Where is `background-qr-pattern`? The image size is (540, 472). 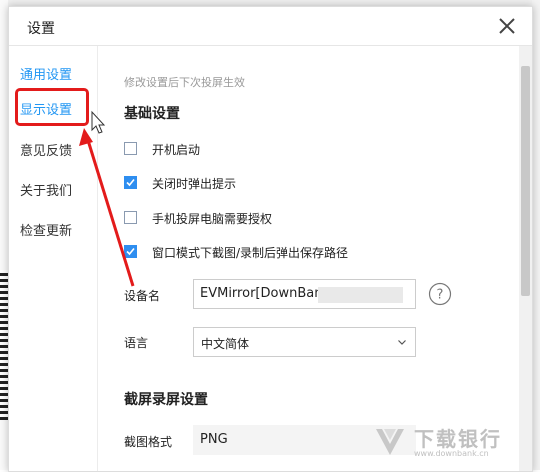
background-qr-pattern is located at coordinates (4, 345).